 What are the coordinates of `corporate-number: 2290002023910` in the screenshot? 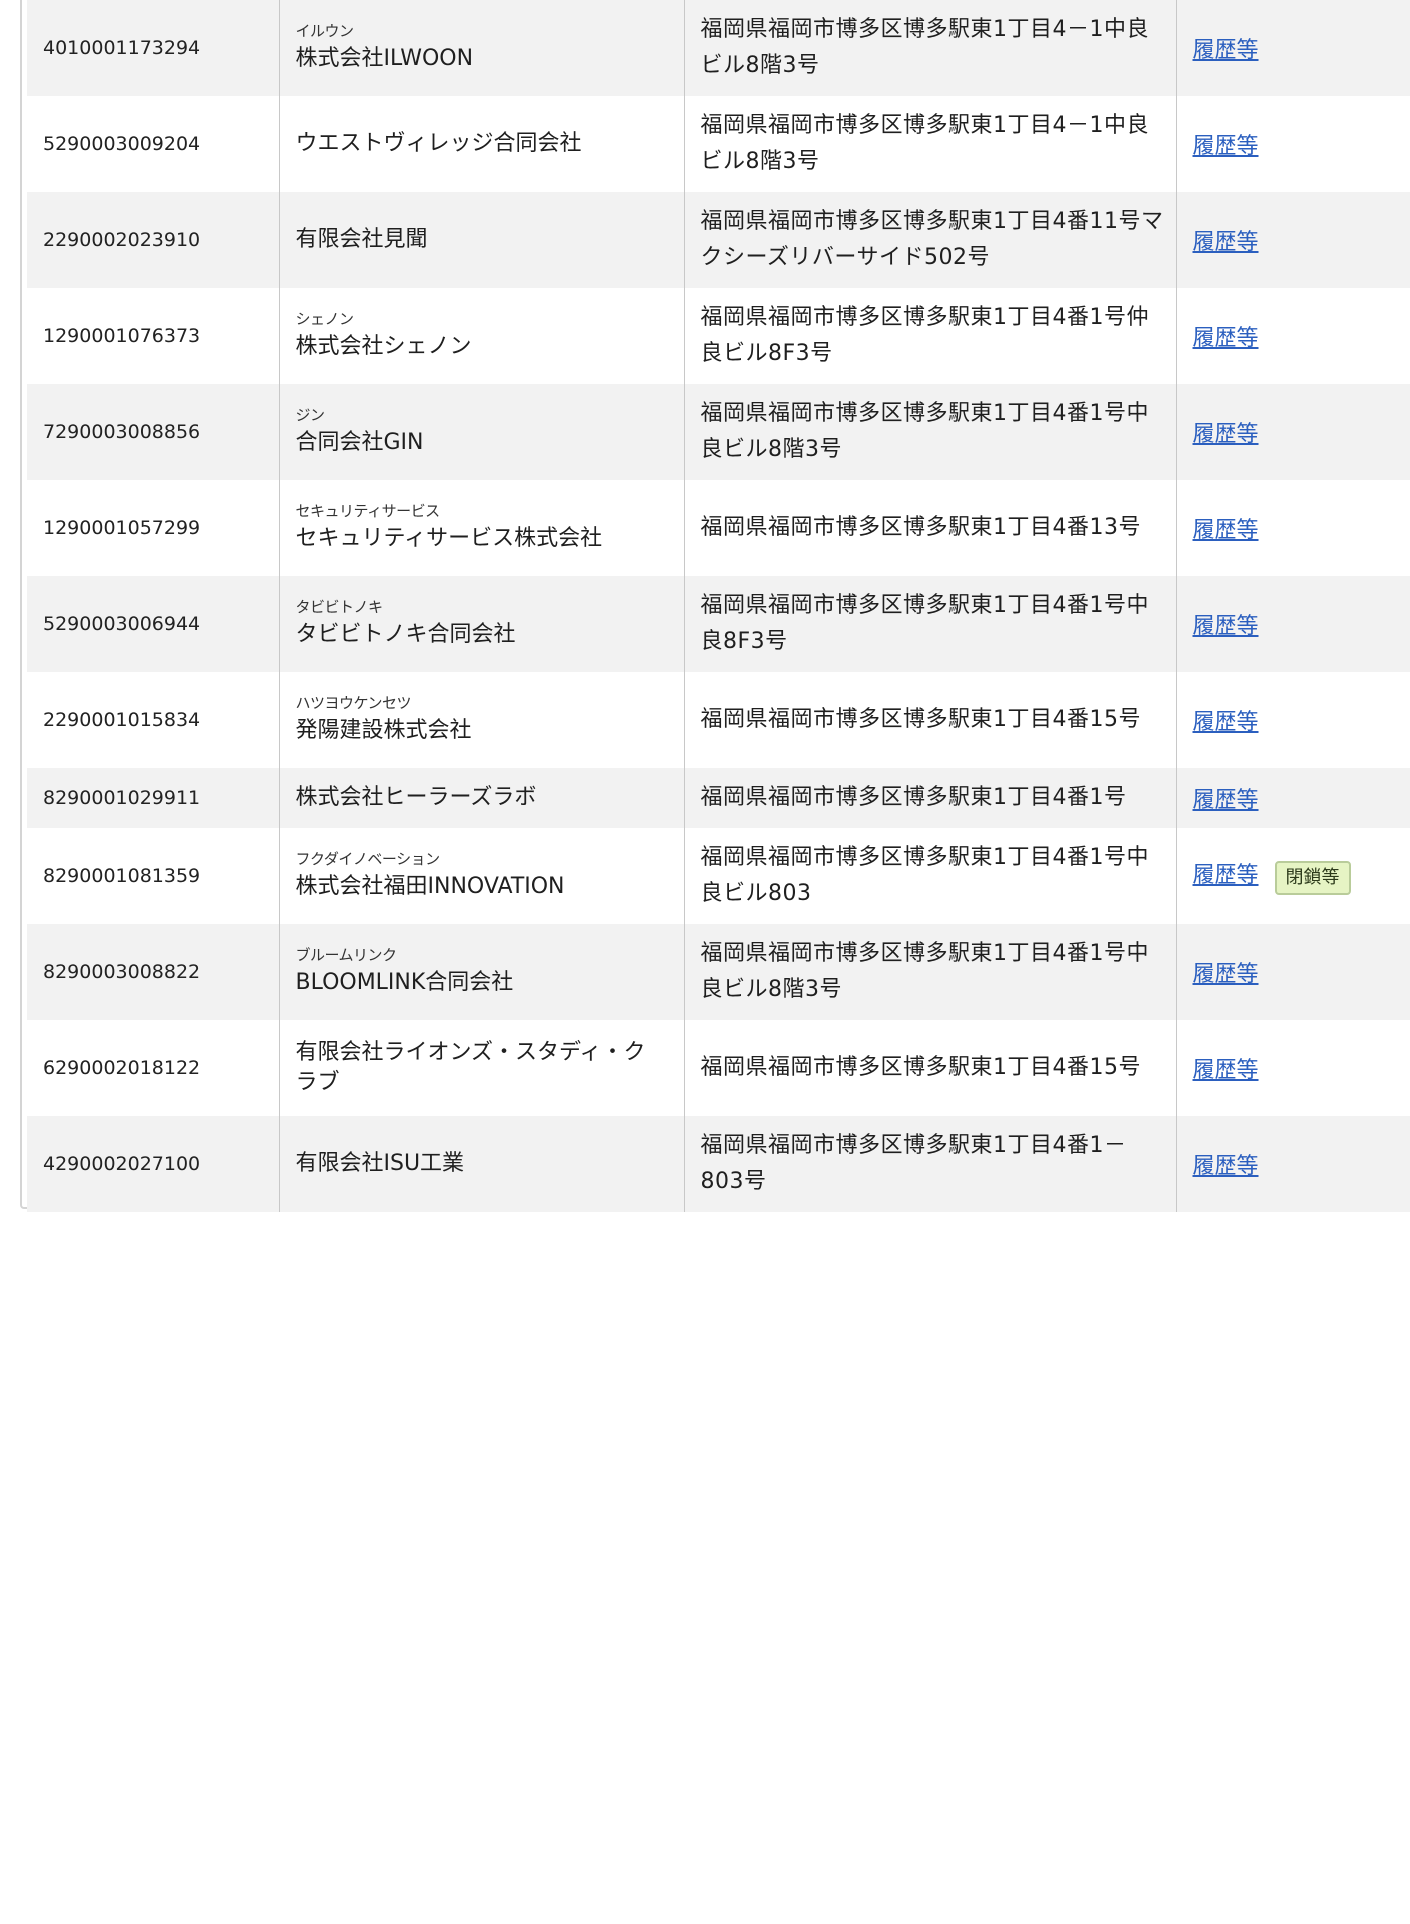 It's located at (153, 240).